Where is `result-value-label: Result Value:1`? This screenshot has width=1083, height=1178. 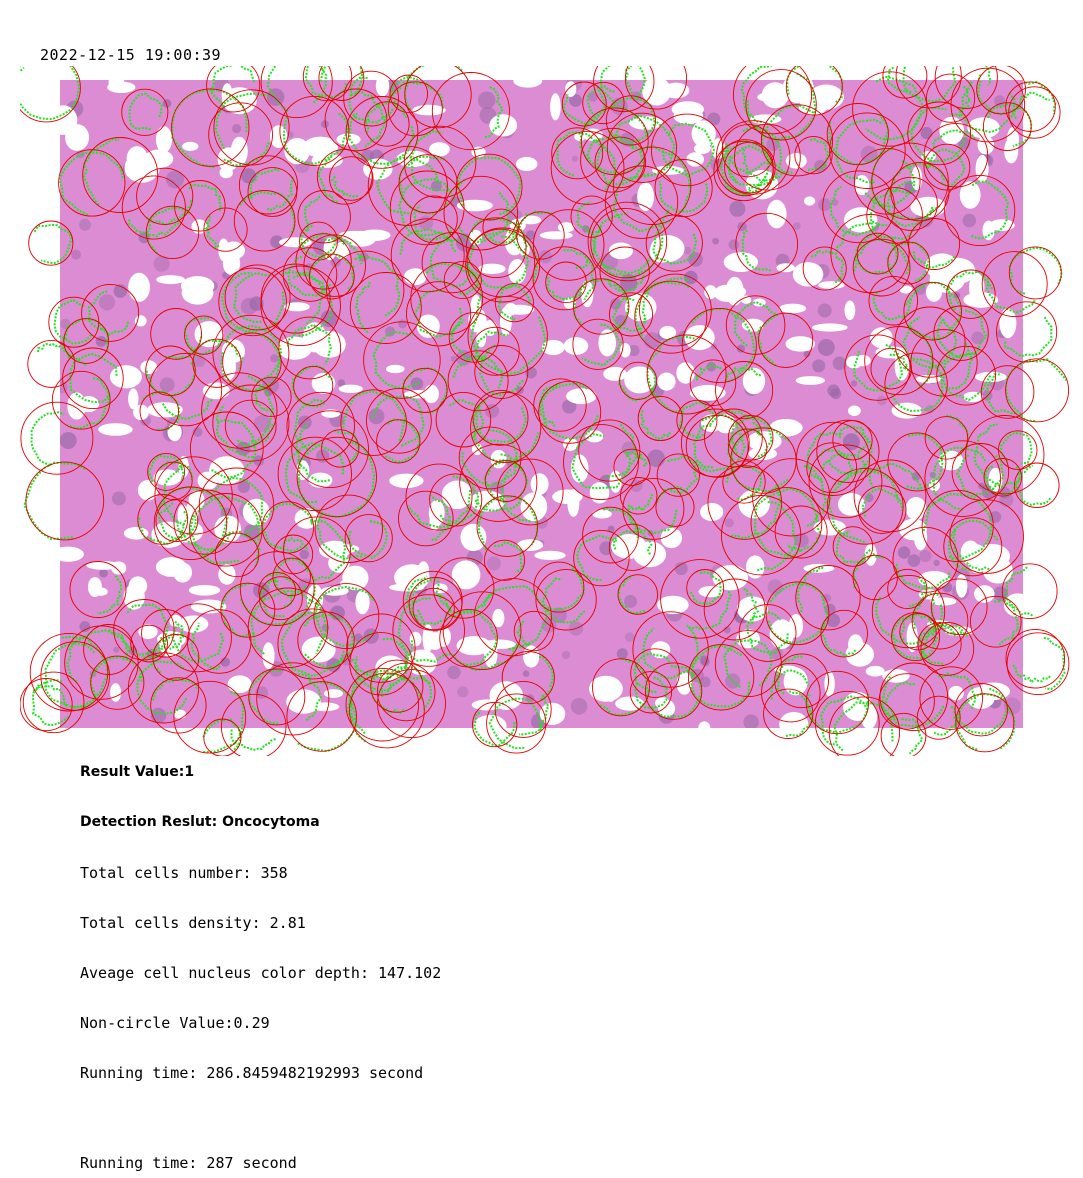 result-value-label: Result Value:1 is located at coordinates (137, 772).